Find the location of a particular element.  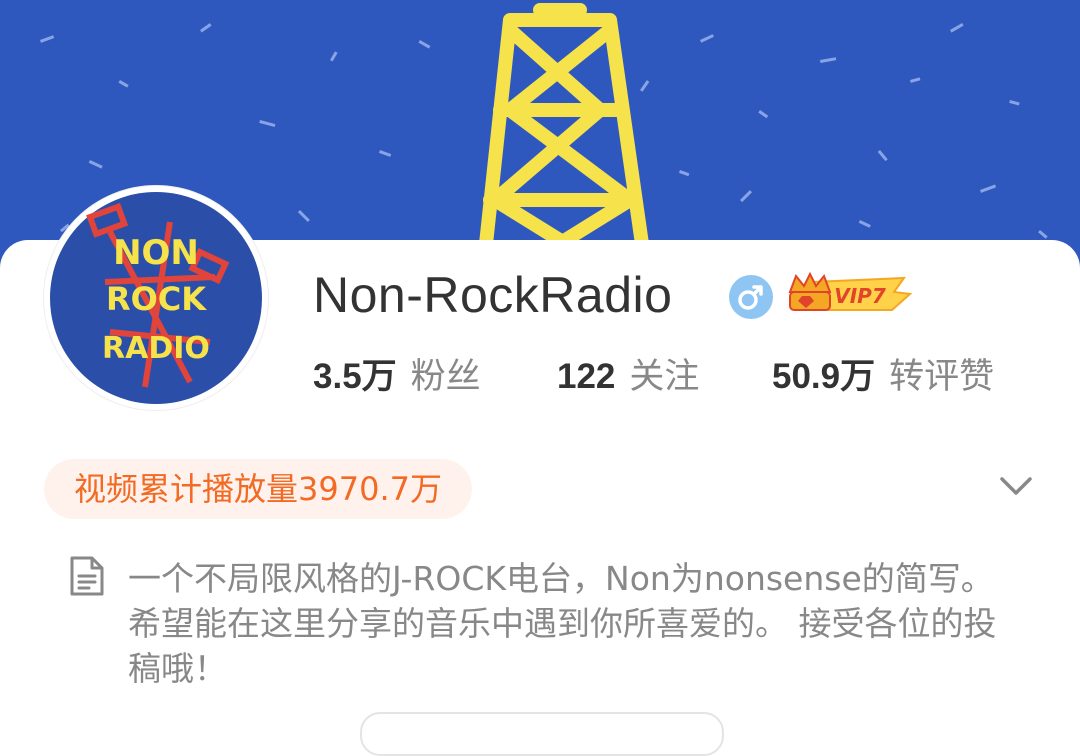

vip-level: VIP7 is located at coordinates (860, 296).